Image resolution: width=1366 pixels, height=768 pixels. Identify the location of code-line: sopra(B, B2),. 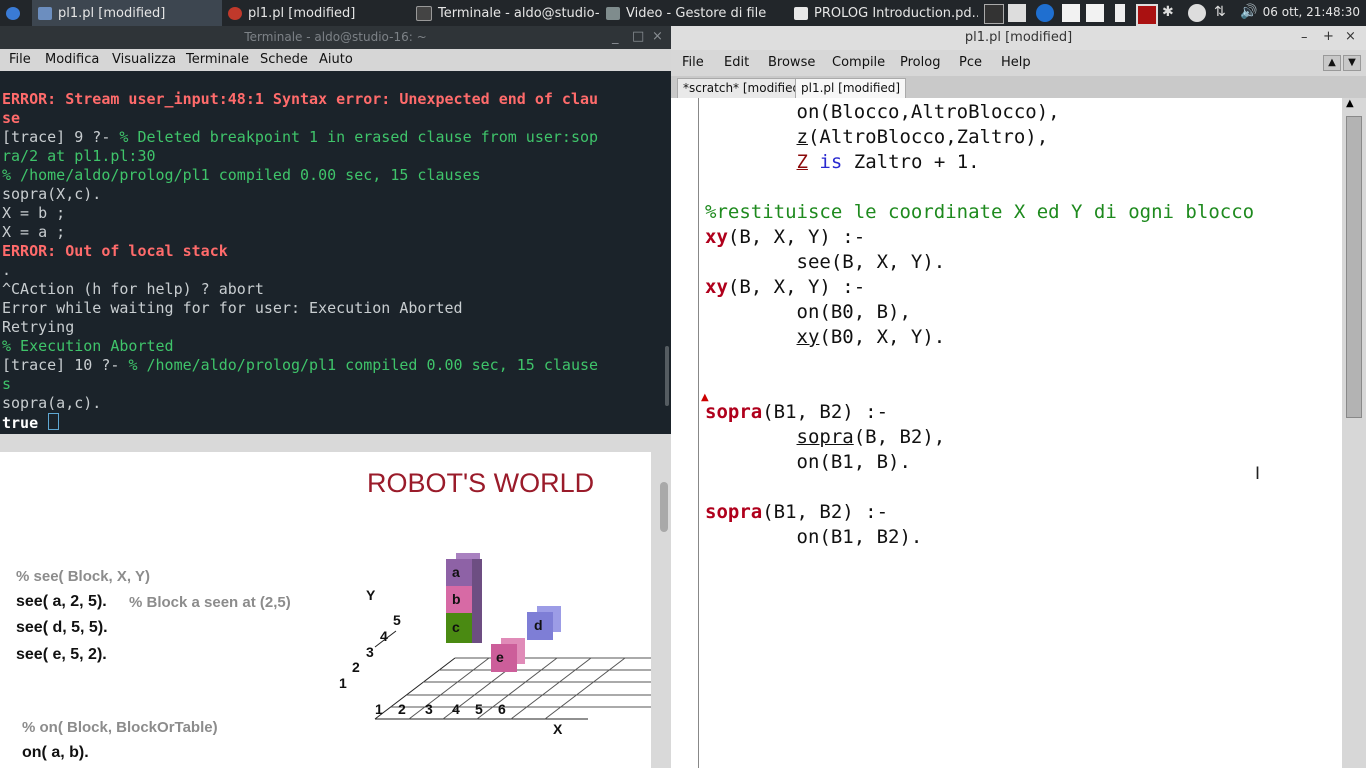
(825, 437).